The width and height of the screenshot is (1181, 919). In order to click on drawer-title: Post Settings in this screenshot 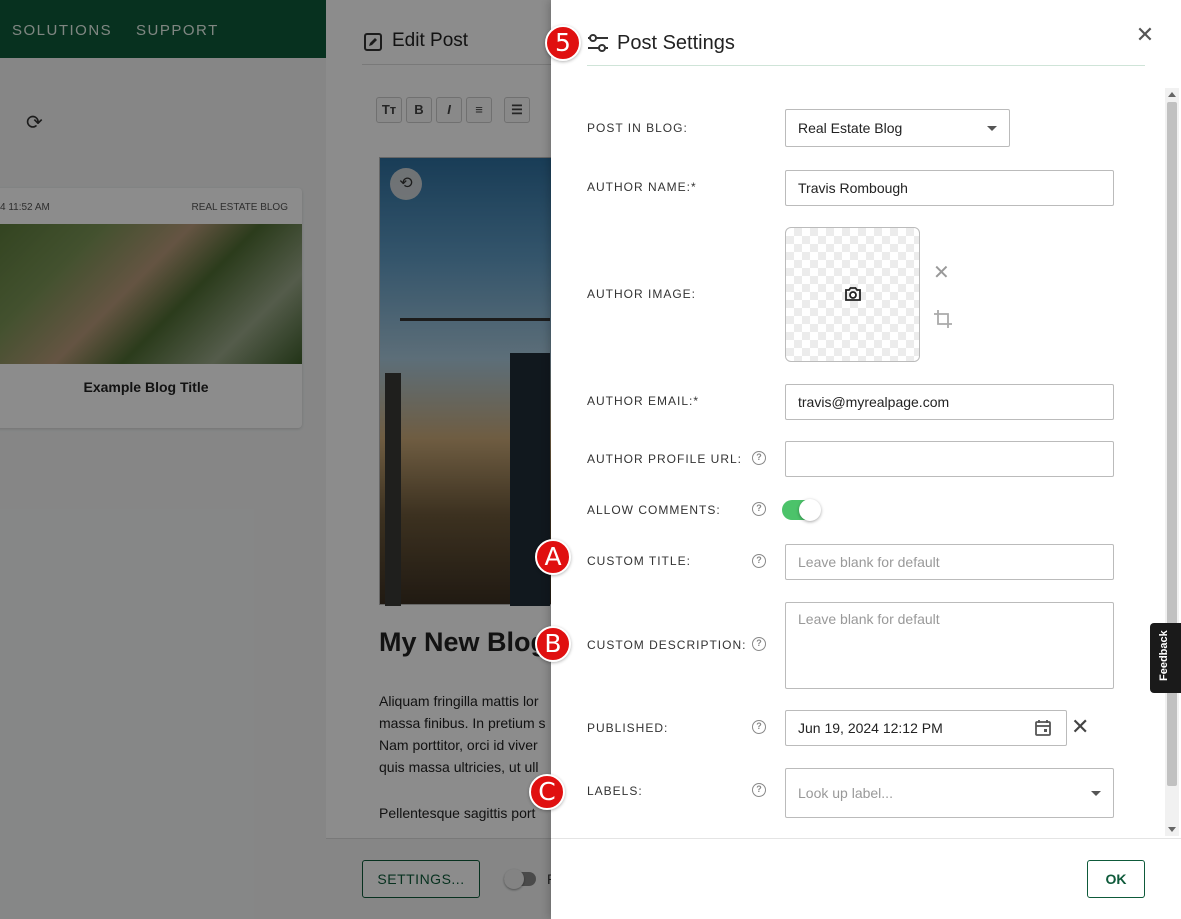, I will do `click(676, 43)`.